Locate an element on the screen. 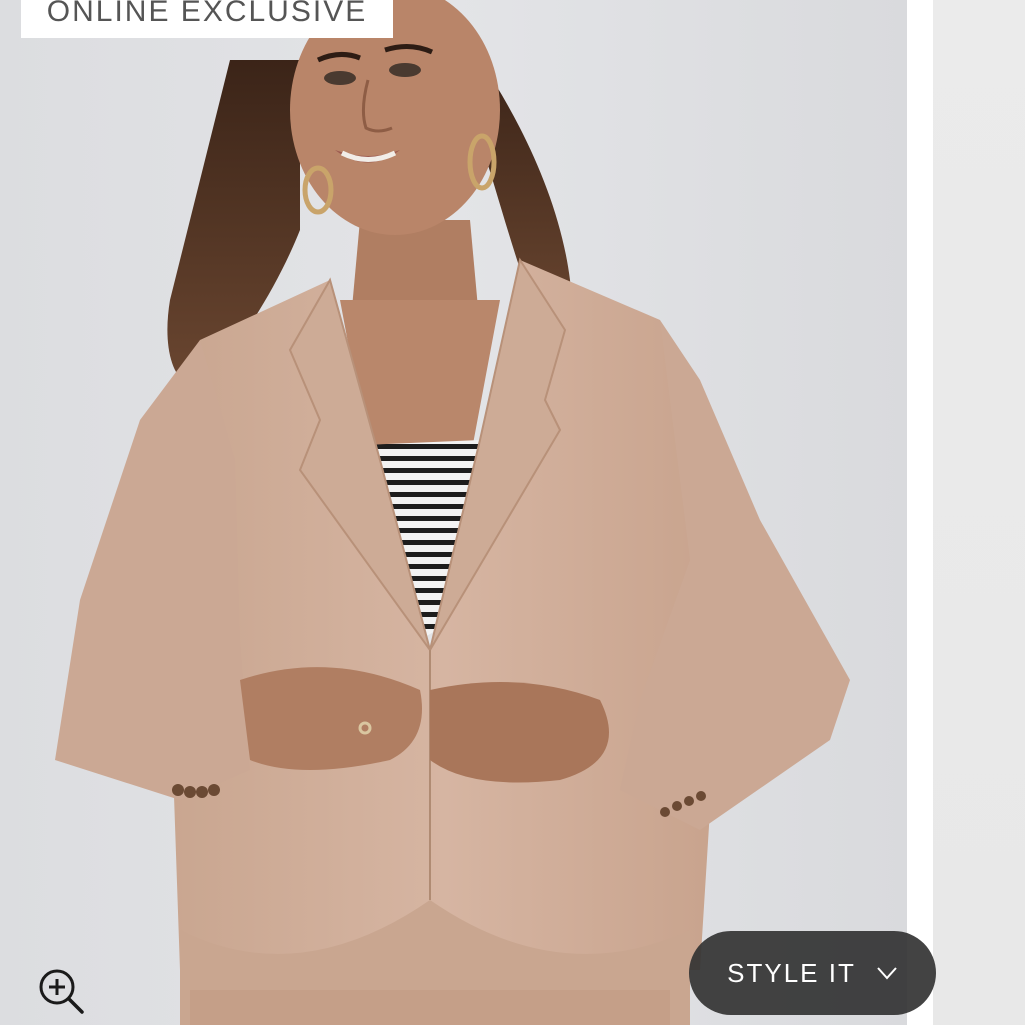 The height and width of the screenshot is (1025, 1025). style-it-button: STYLE IT is located at coordinates (812, 973).